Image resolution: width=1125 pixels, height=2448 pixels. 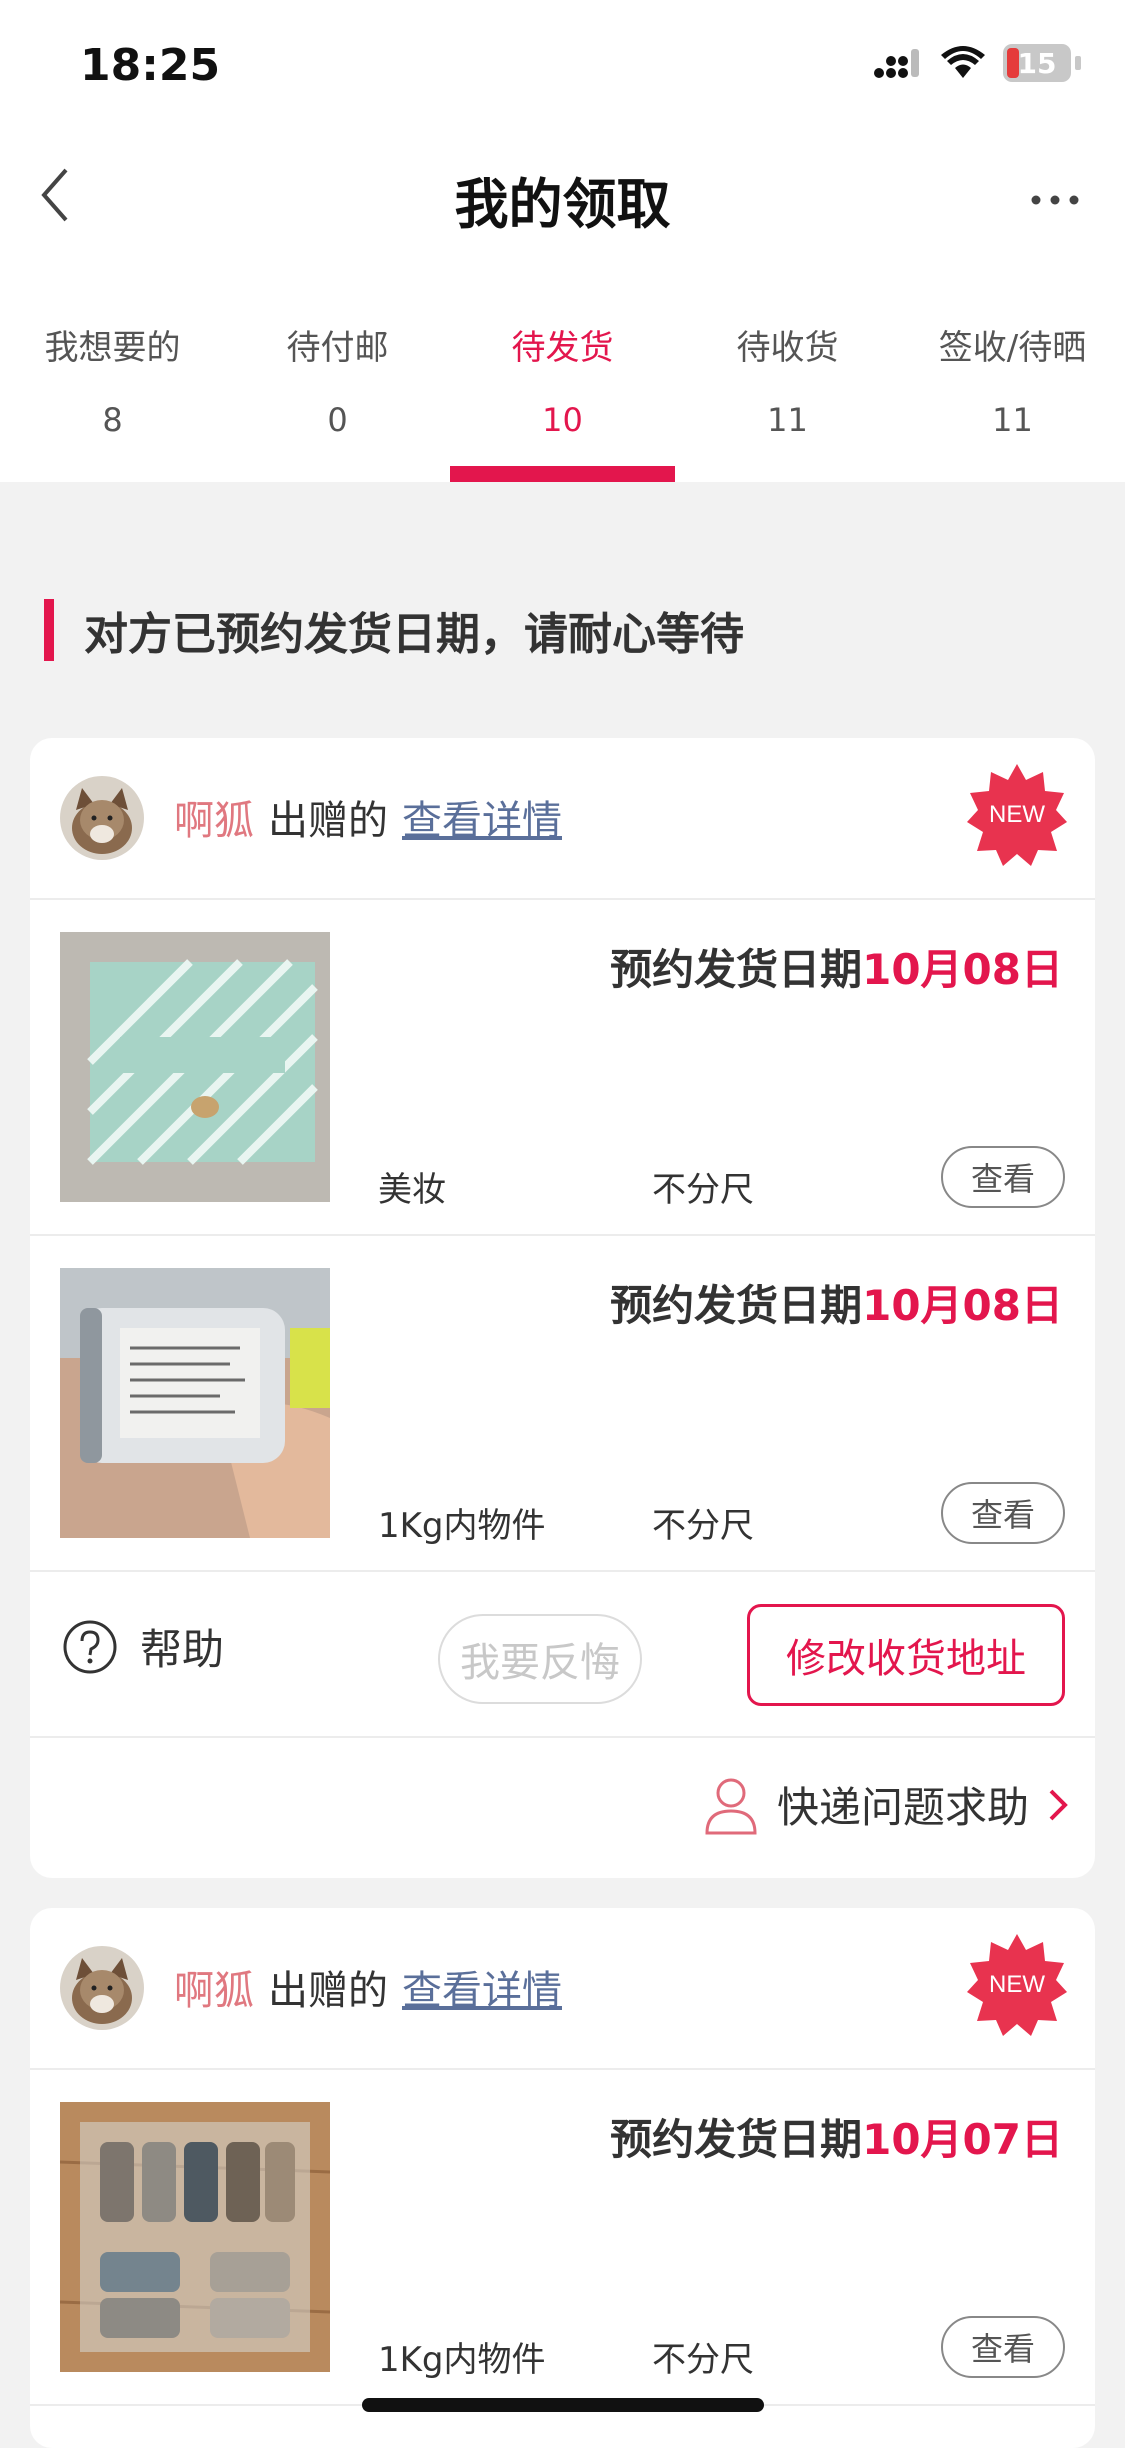 What do you see at coordinates (182, 1649) in the screenshot?
I see `help-label: 帮助` at bounding box center [182, 1649].